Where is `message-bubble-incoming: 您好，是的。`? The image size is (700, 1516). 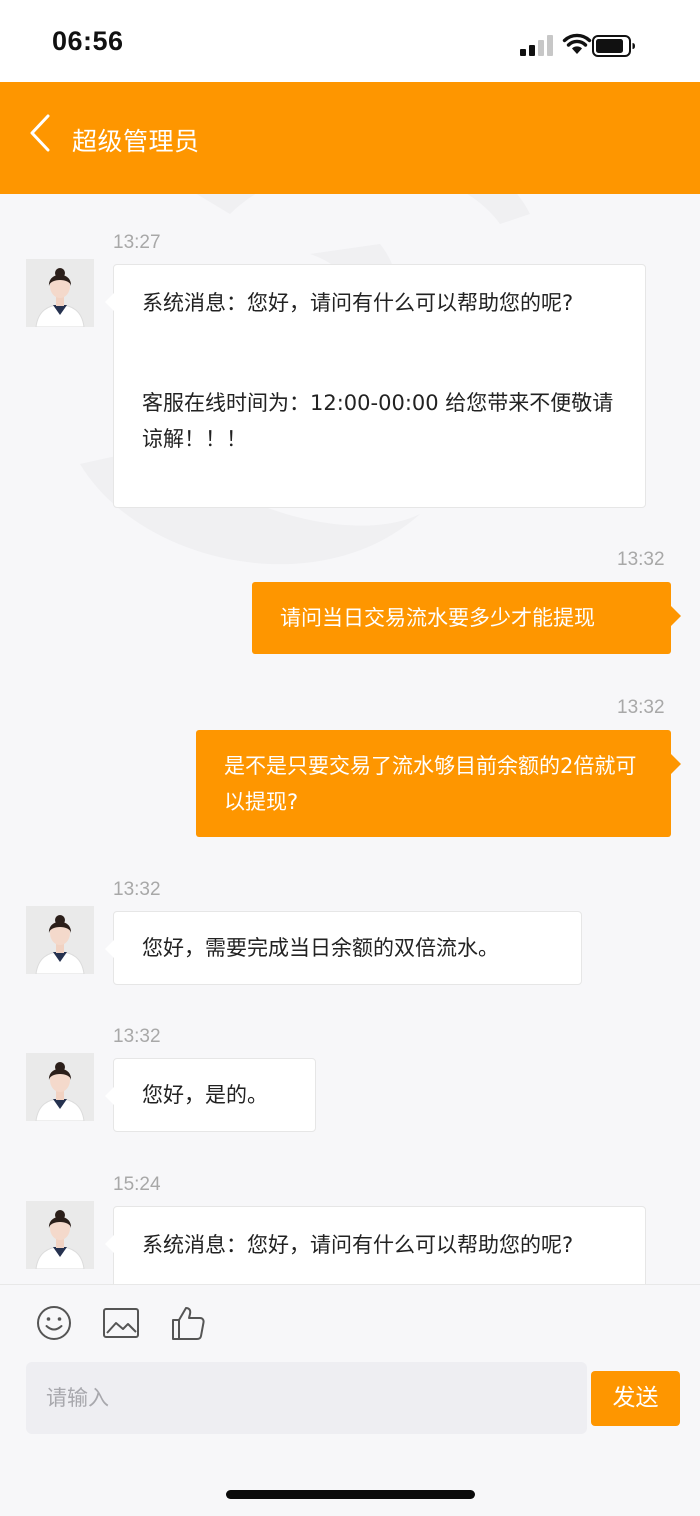
message-bubble-incoming: 您好，是的。 is located at coordinates (210, 1095).